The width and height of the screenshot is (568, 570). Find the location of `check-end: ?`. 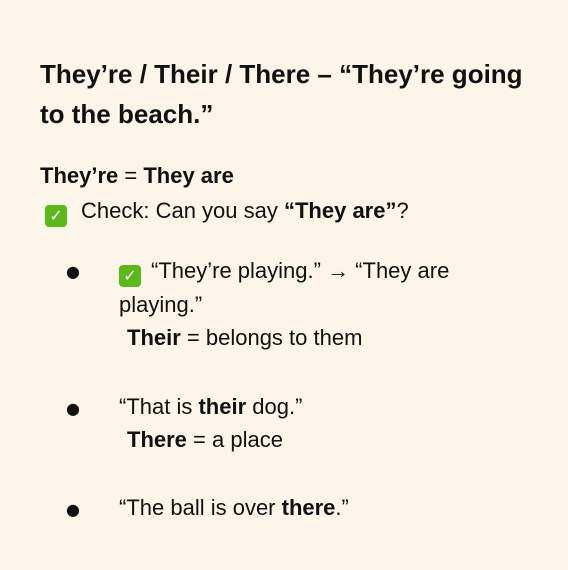

check-end: ? is located at coordinates (402, 210).